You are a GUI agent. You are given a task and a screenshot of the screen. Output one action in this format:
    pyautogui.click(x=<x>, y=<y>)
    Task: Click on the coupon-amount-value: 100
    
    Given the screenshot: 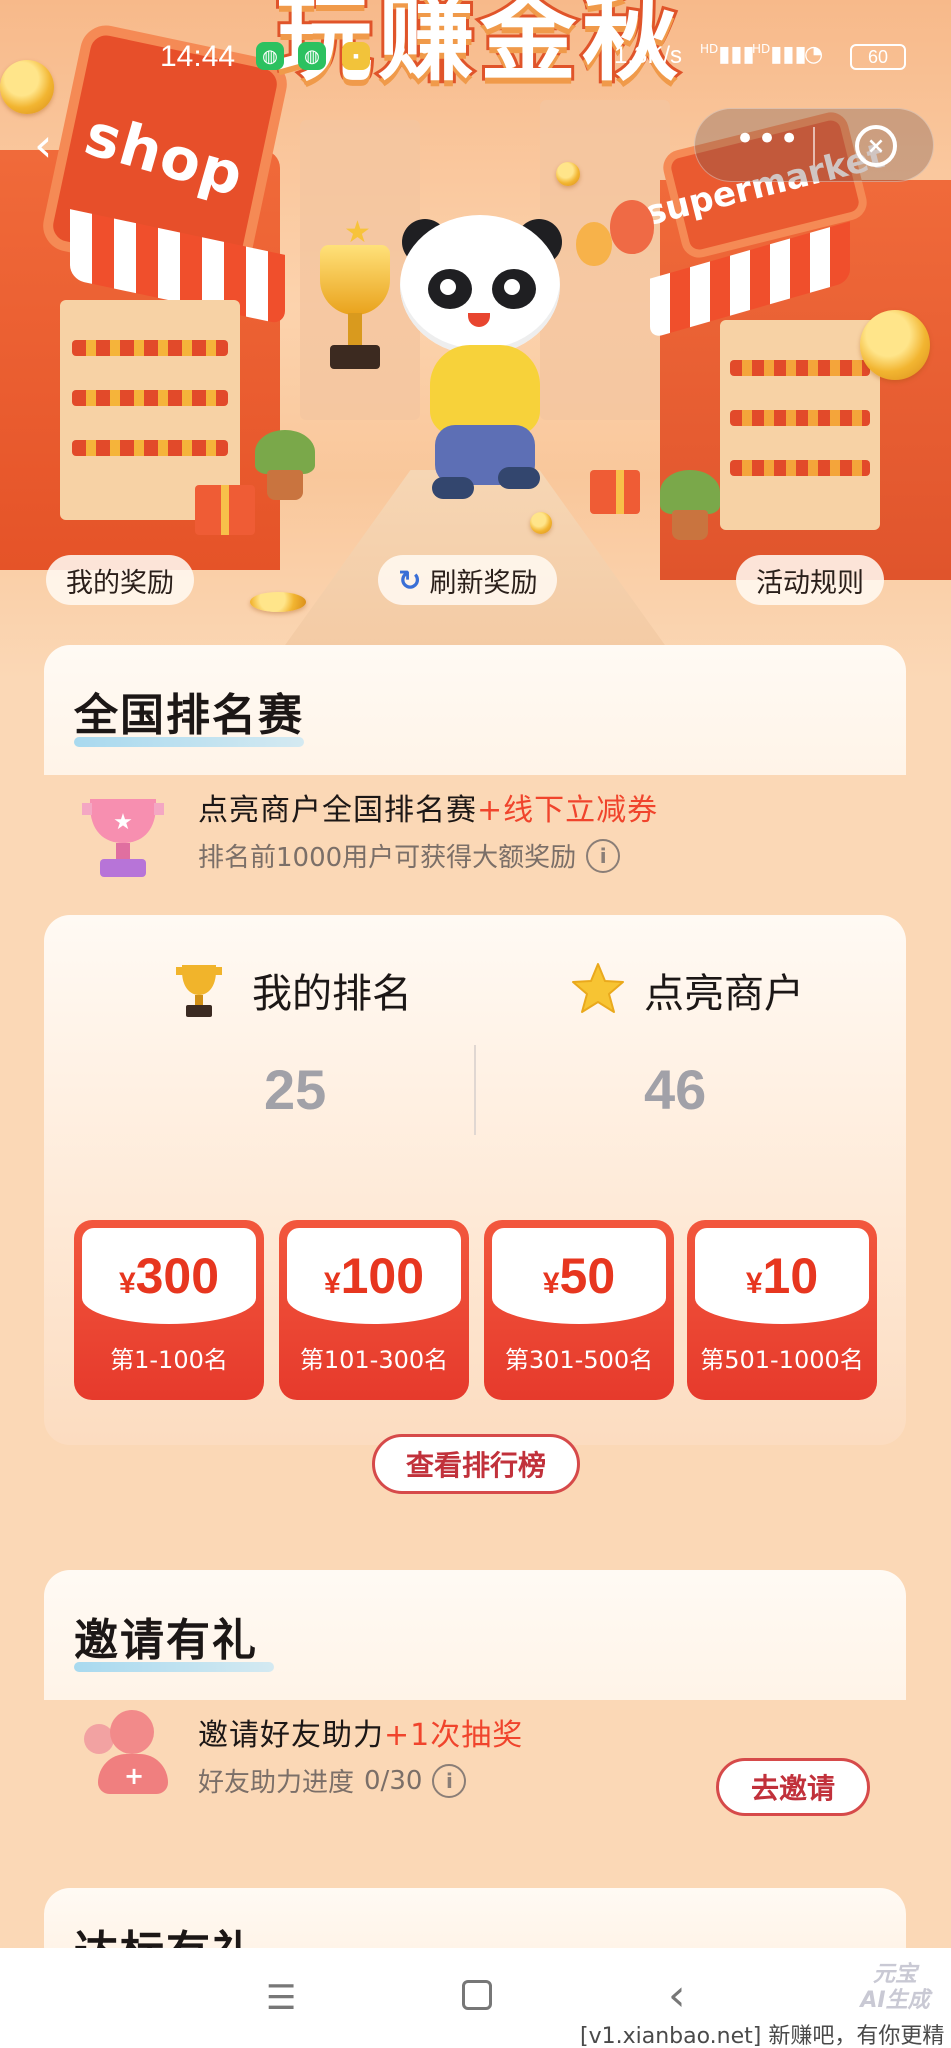 What is the action you would take?
    pyautogui.click(x=382, y=1276)
    